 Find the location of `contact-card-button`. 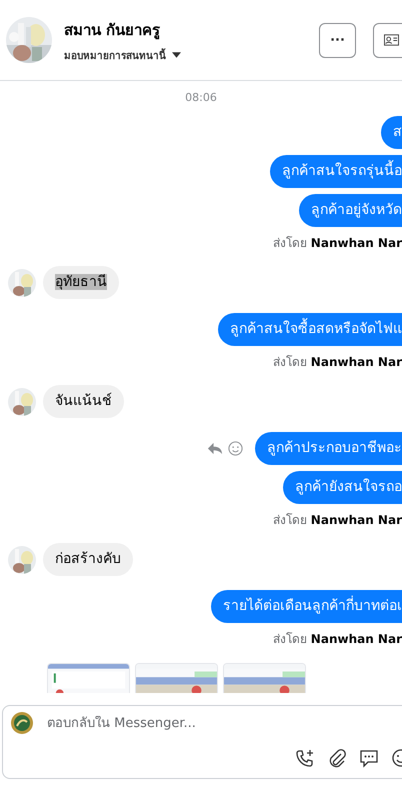

contact-card-button is located at coordinates (387, 40).